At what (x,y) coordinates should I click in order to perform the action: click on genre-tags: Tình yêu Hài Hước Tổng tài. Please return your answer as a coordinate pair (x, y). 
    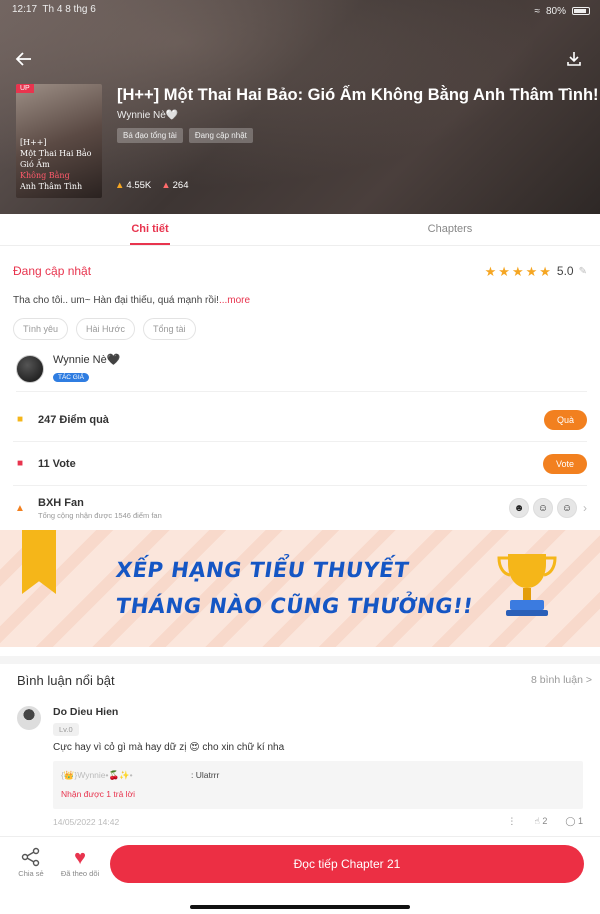
    Looking at the image, I should click on (104, 329).